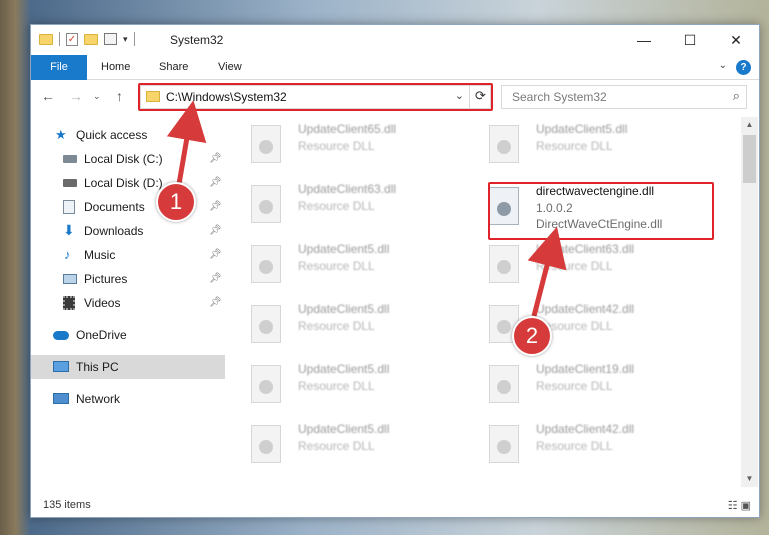 The width and height of the screenshot is (769, 535). What do you see at coordinates (100, 255) in the screenshot?
I see `sidebar-item-label: Music` at bounding box center [100, 255].